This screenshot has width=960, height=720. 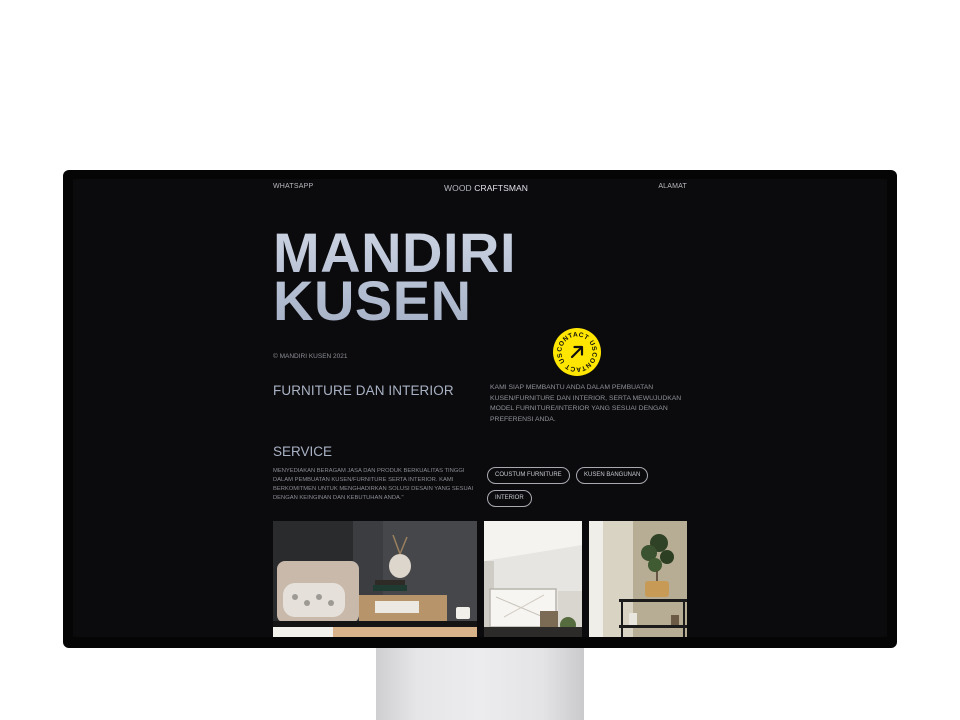 I want to click on badge-text-path-2: CONTACT US, so click(x=576, y=362).